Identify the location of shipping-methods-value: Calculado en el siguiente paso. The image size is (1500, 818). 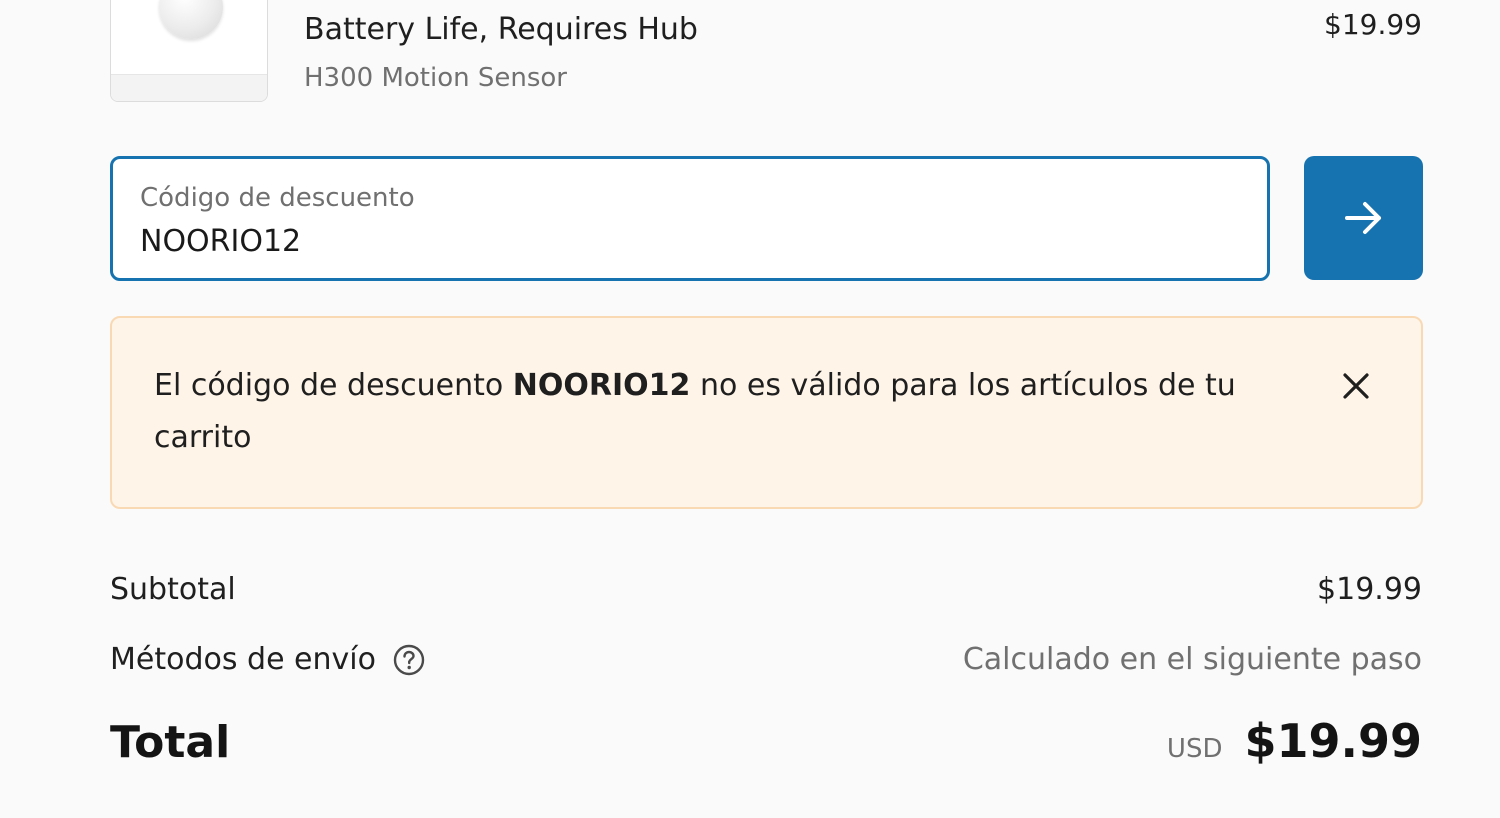
(1192, 659).